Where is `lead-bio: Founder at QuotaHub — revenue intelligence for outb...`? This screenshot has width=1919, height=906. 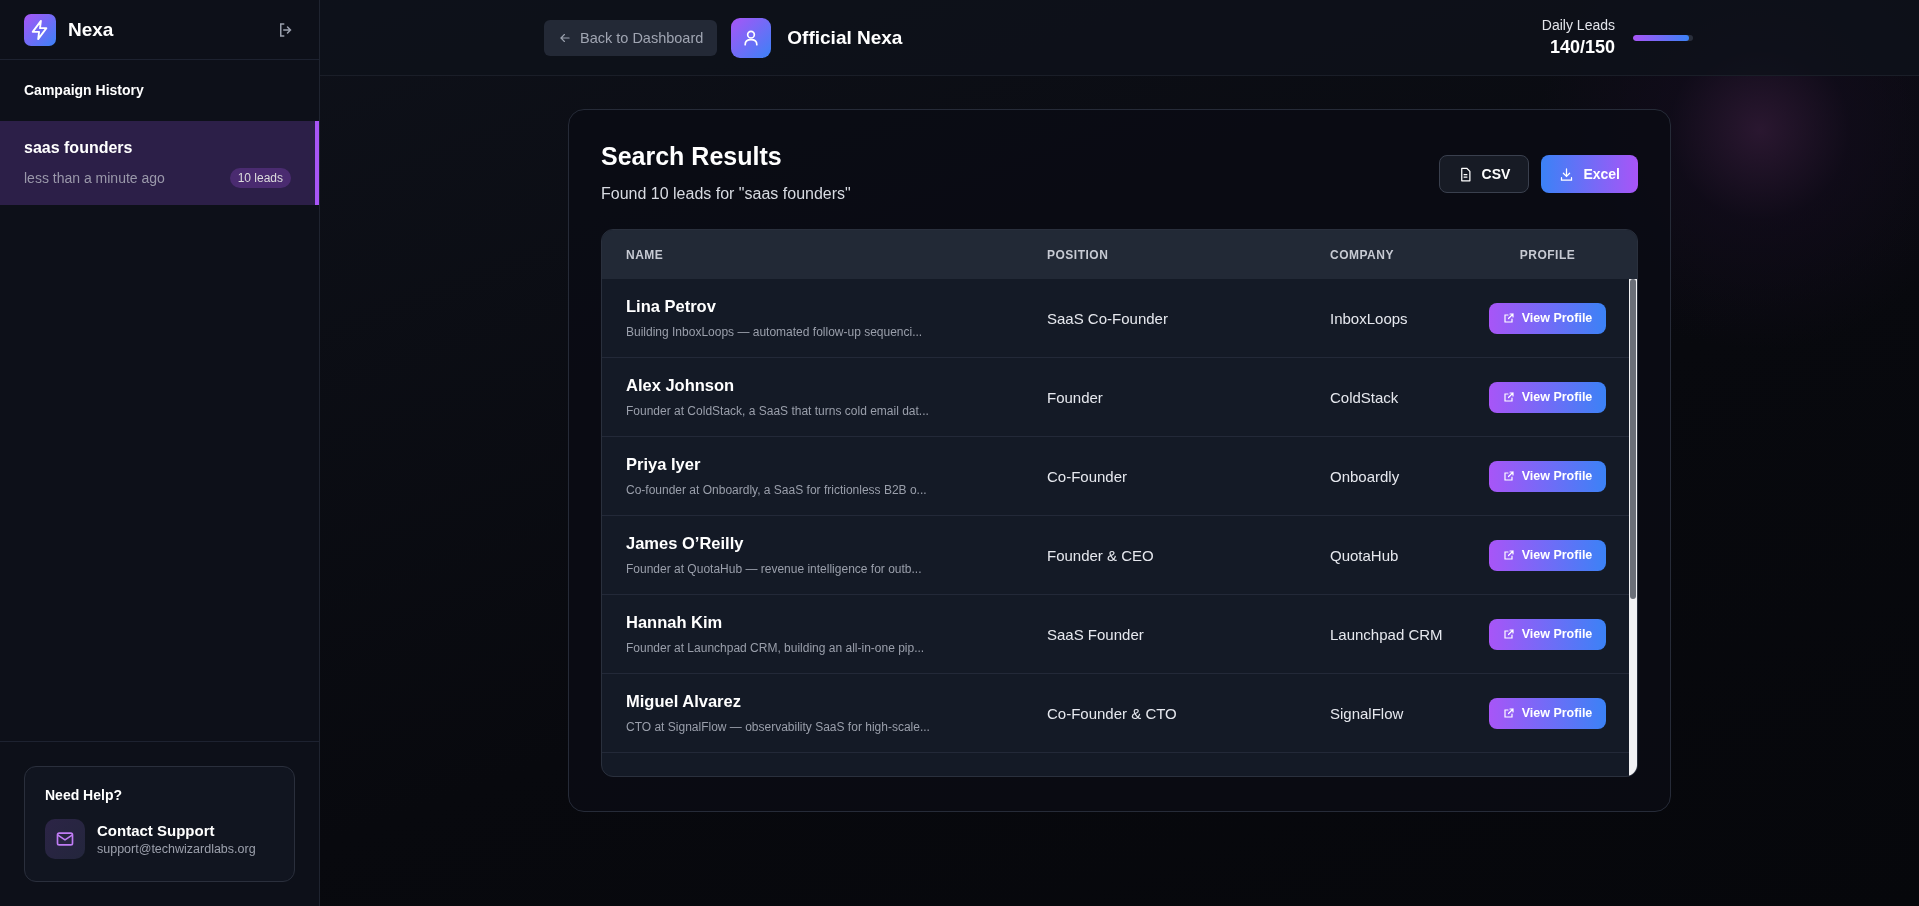 lead-bio: Founder at QuotaHub — revenue intelligence for outb... is located at coordinates (774, 569).